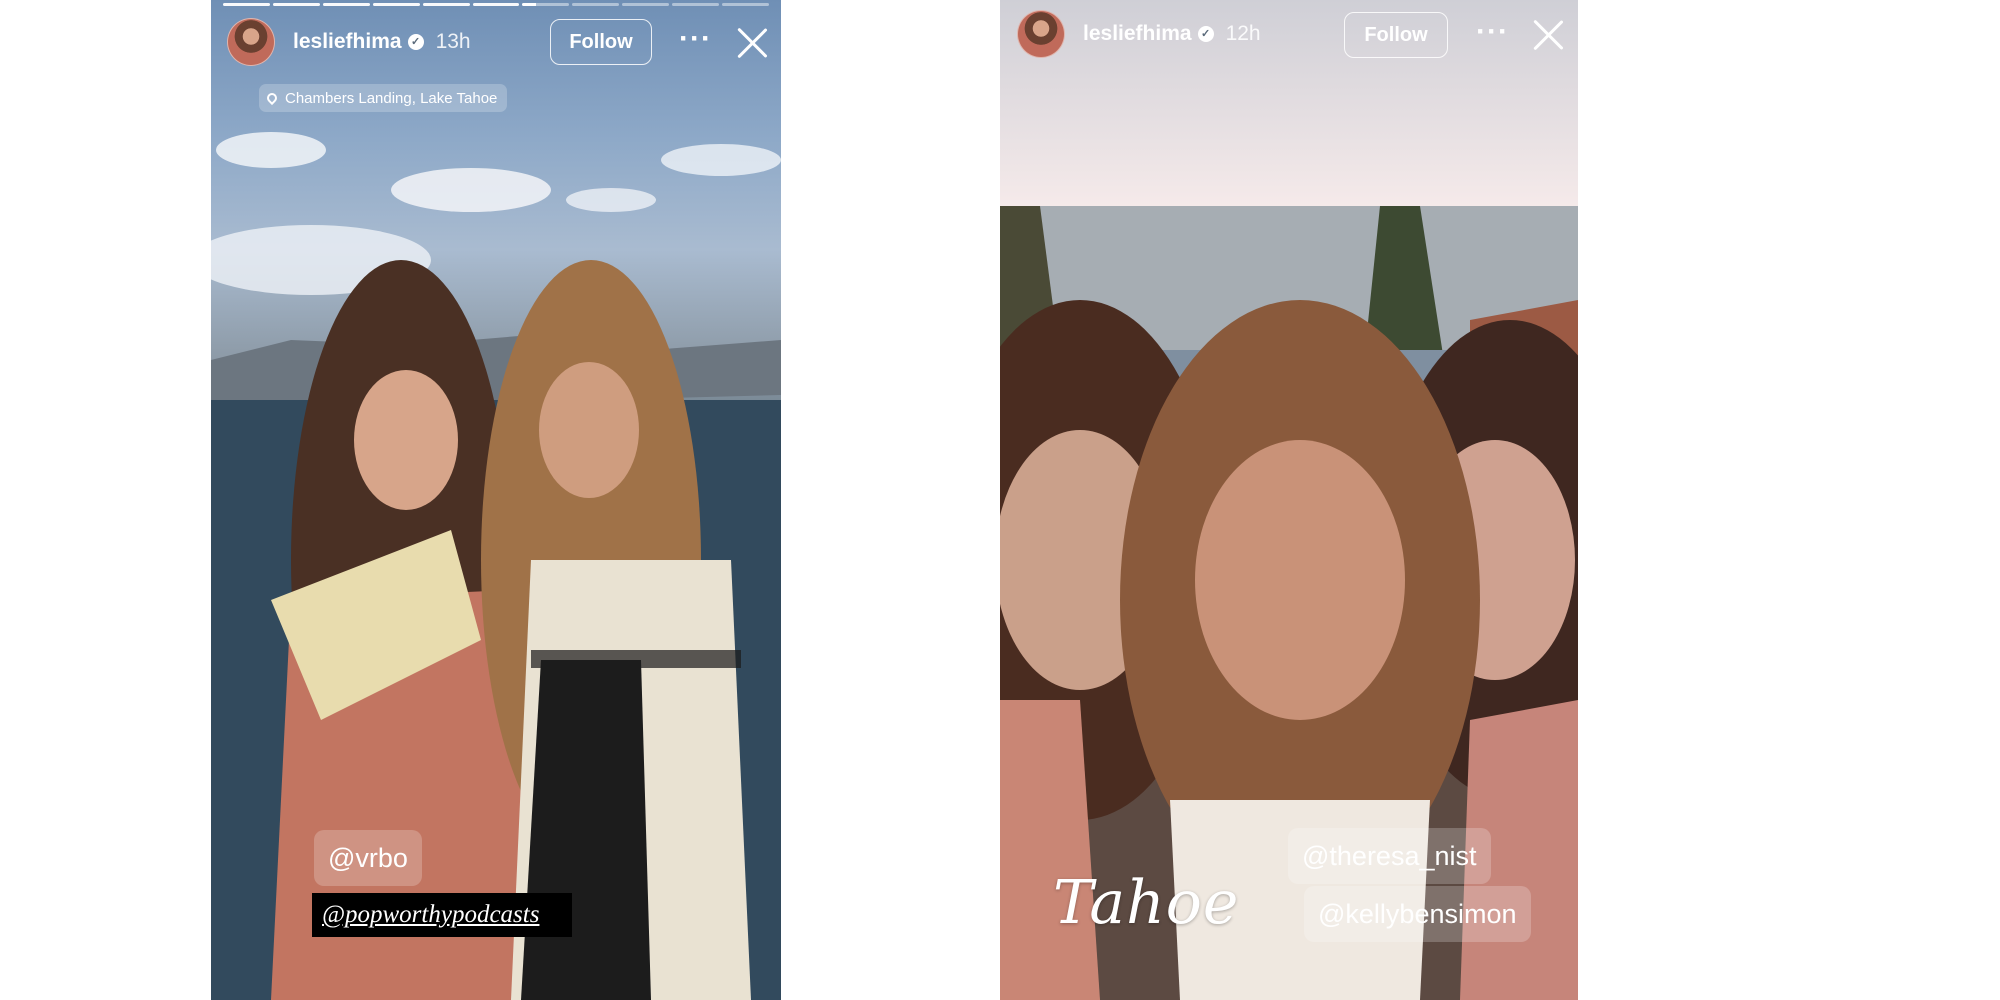  What do you see at coordinates (391, 98) in the screenshot?
I see `location-label: Chambers Landing, Lake Tahoe` at bounding box center [391, 98].